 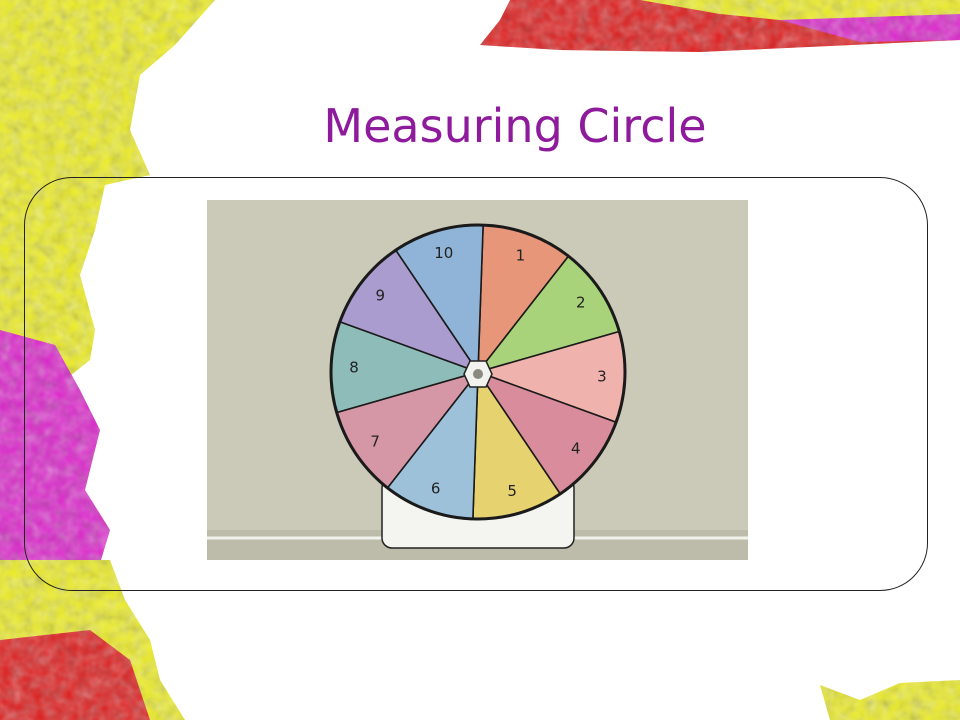 What do you see at coordinates (581, 303) in the screenshot?
I see `wheel-label-2: 2` at bounding box center [581, 303].